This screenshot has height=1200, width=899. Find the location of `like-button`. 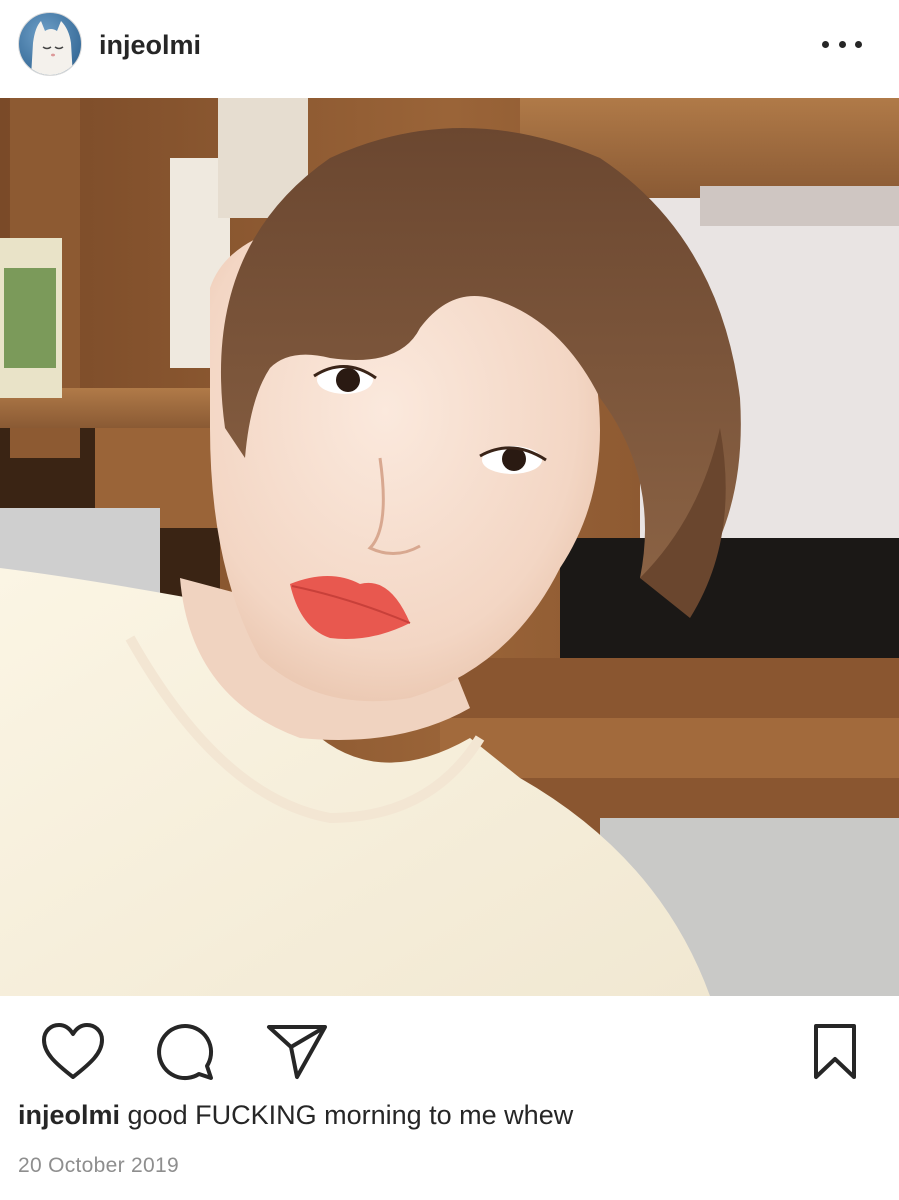

like-button is located at coordinates (73, 1052).